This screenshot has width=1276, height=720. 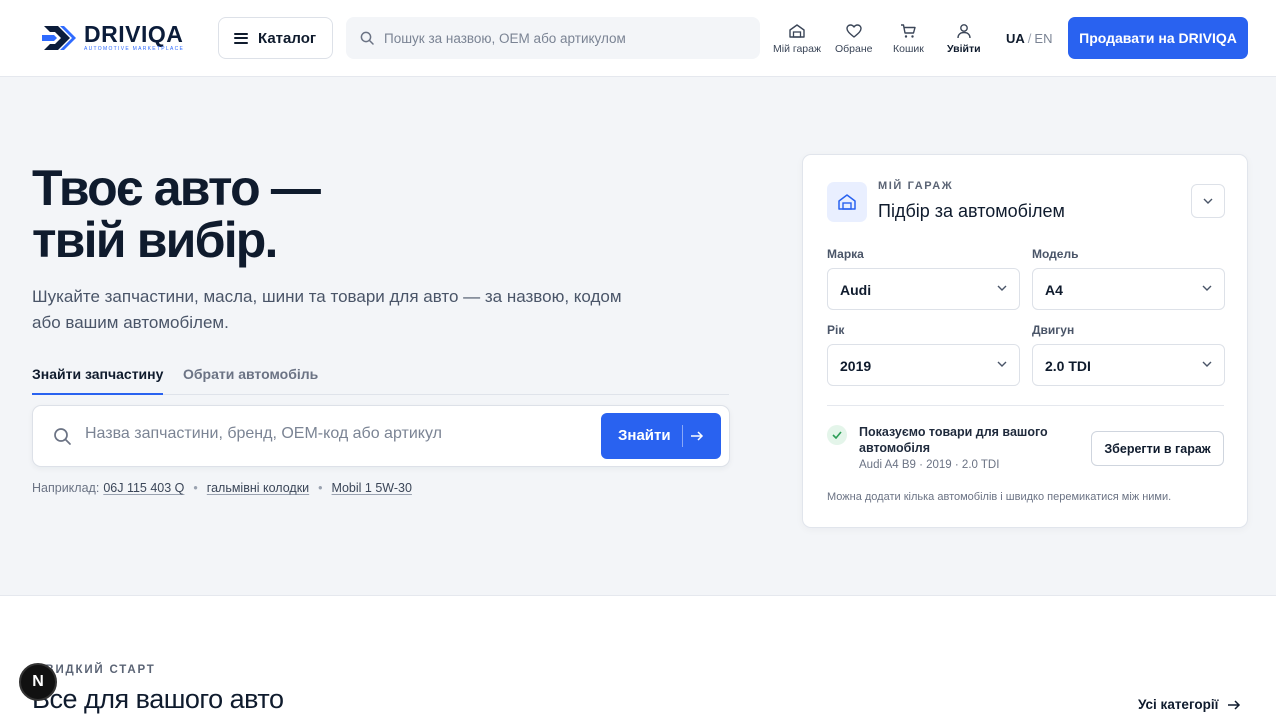 What do you see at coordinates (1015, 38) in the screenshot?
I see `lang-ua: UA` at bounding box center [1015, 38].